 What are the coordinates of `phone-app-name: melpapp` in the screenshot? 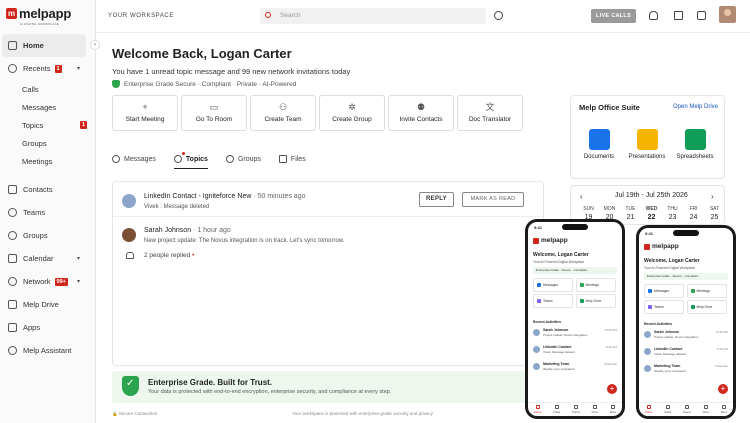 It's located at (554, 240).